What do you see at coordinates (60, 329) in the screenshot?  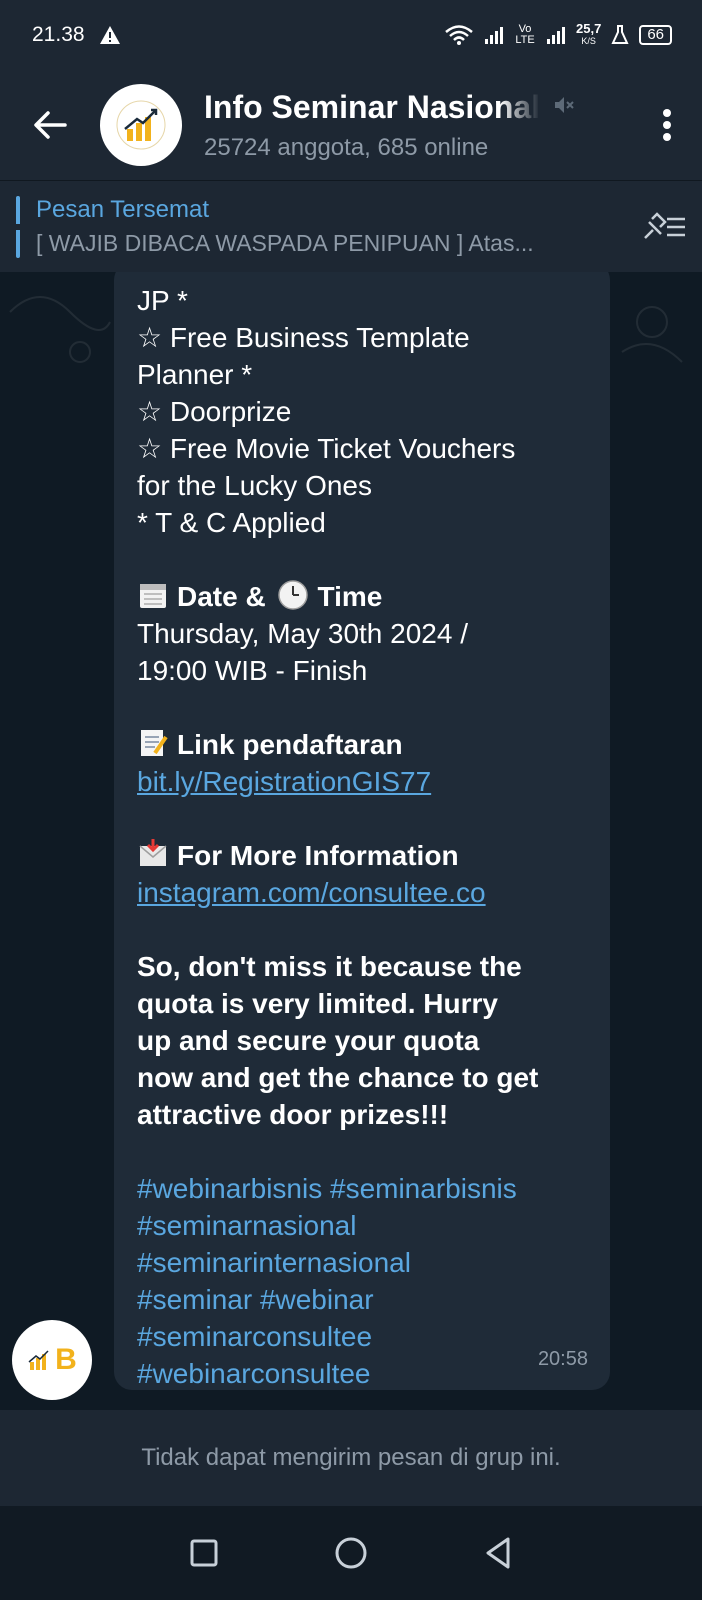 I see `background-doodle-icon` at bounding box center [60, 329].